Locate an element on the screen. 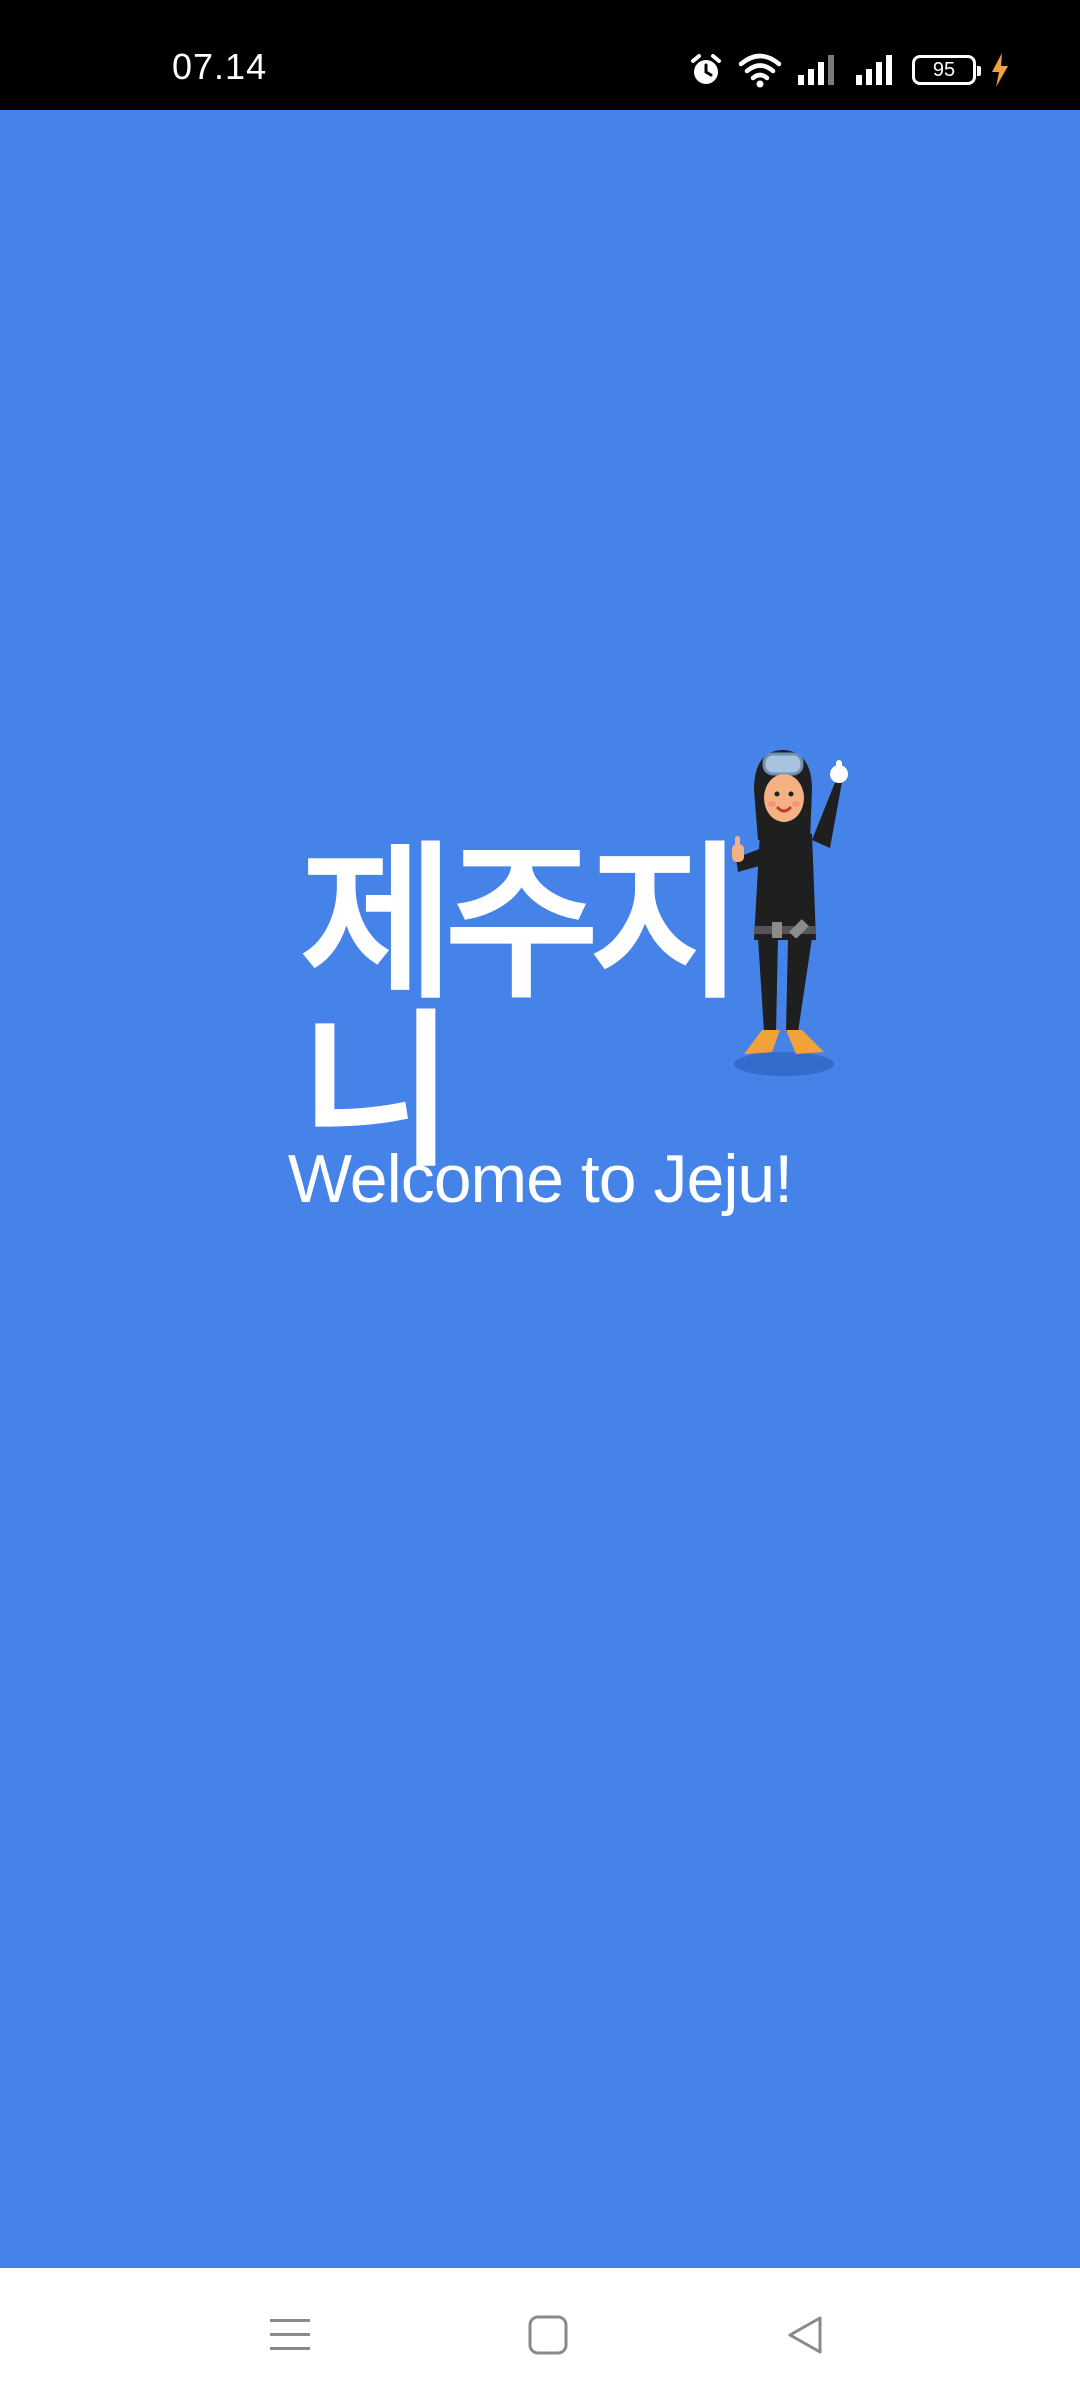  status-icons: 95 is located at coordinates (849, 70).